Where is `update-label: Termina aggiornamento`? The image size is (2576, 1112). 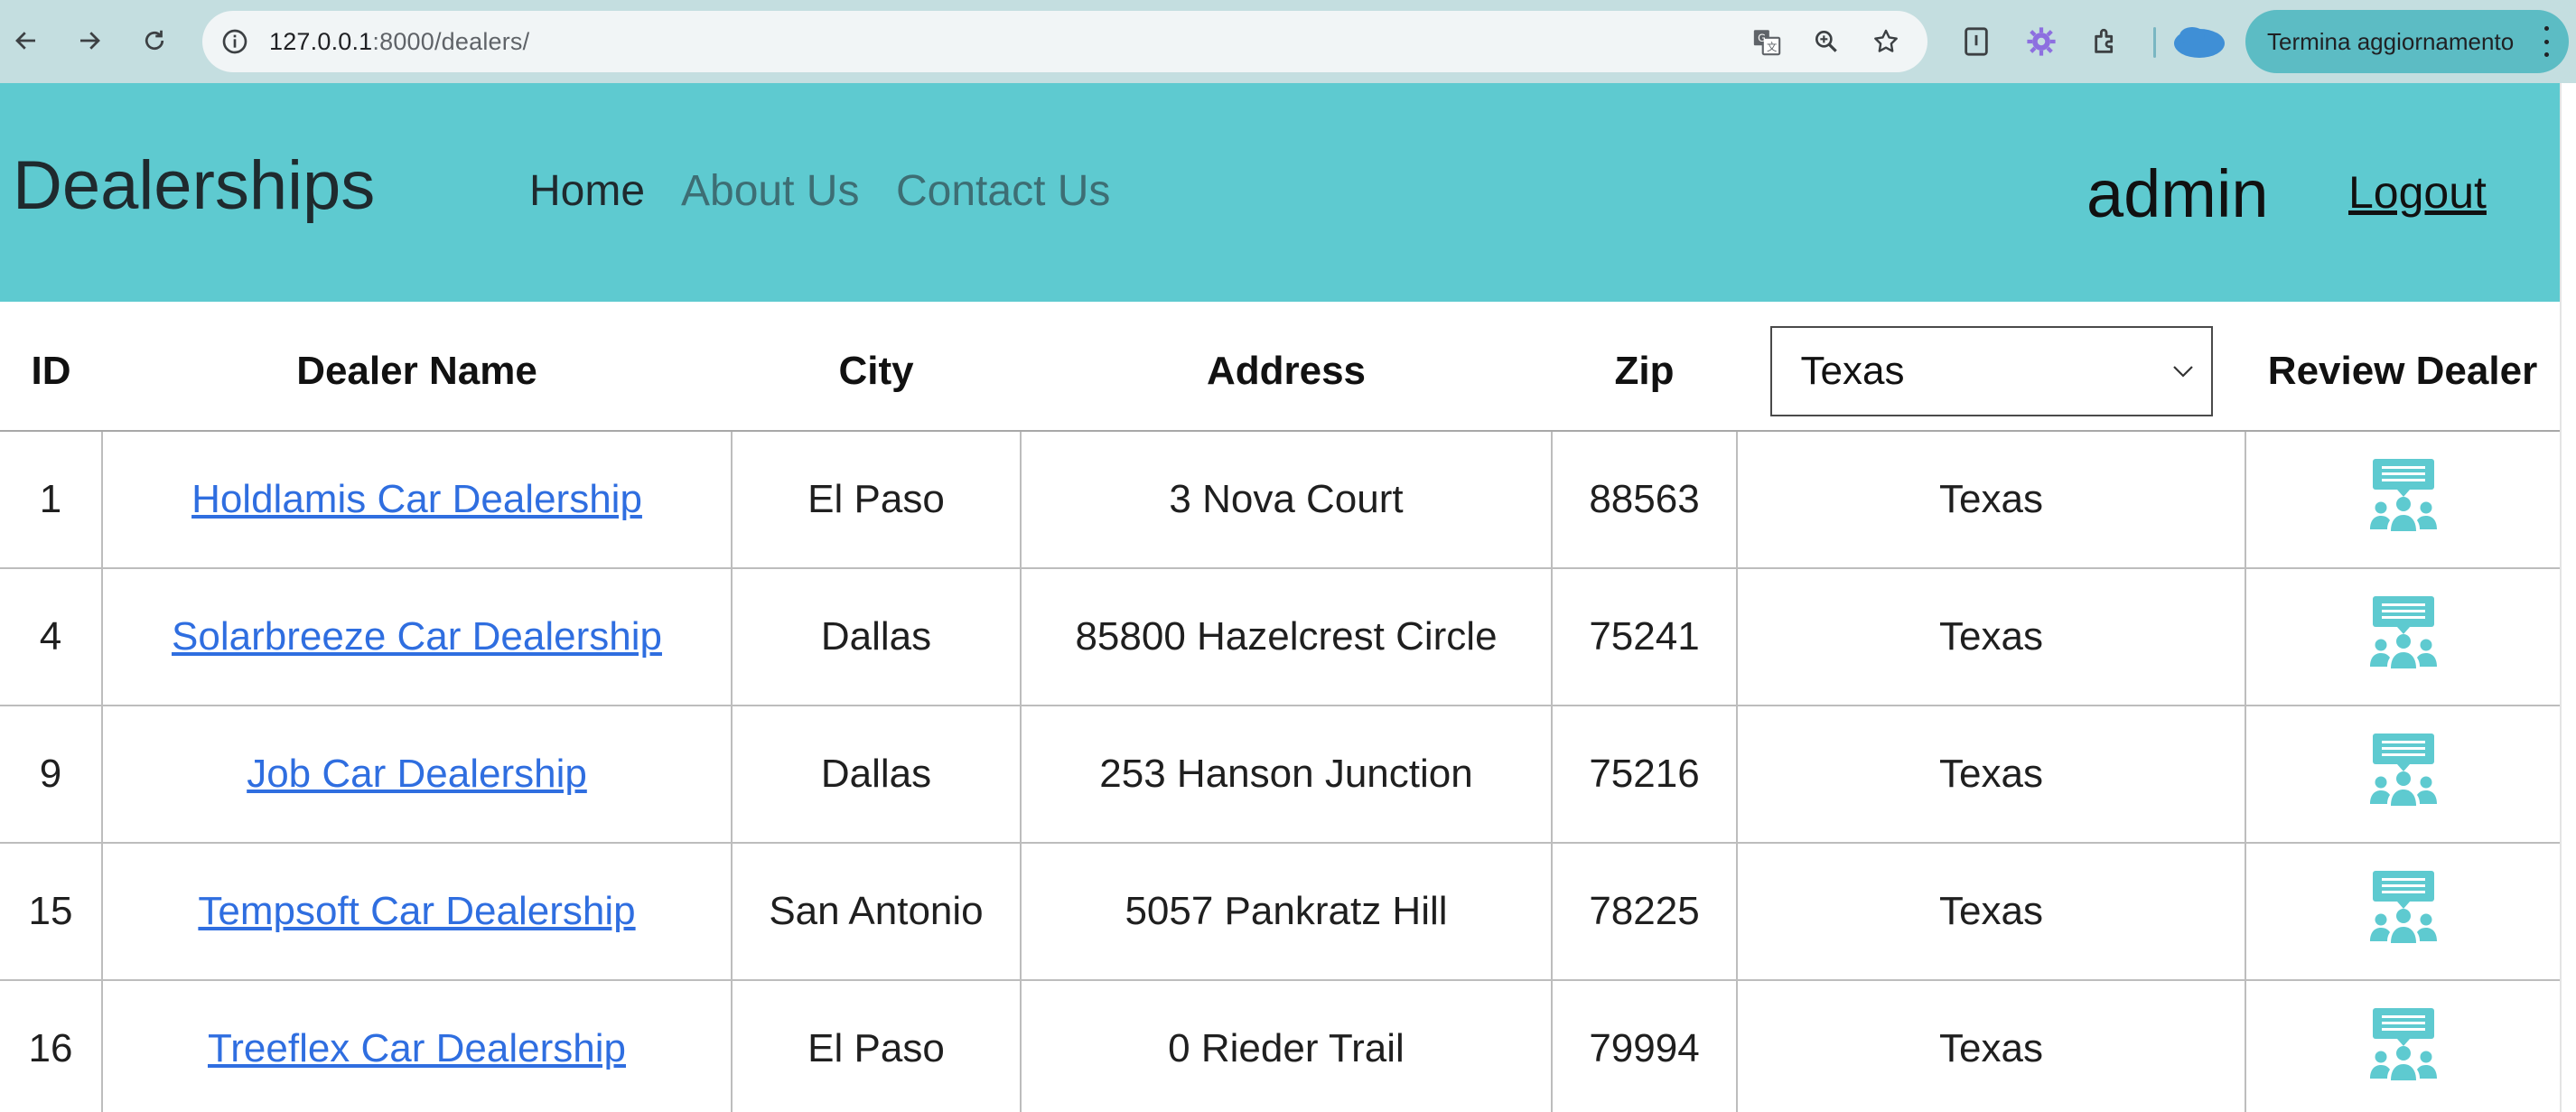
update-label: Termina aggiornamento is located at coordinates (2391, 41).